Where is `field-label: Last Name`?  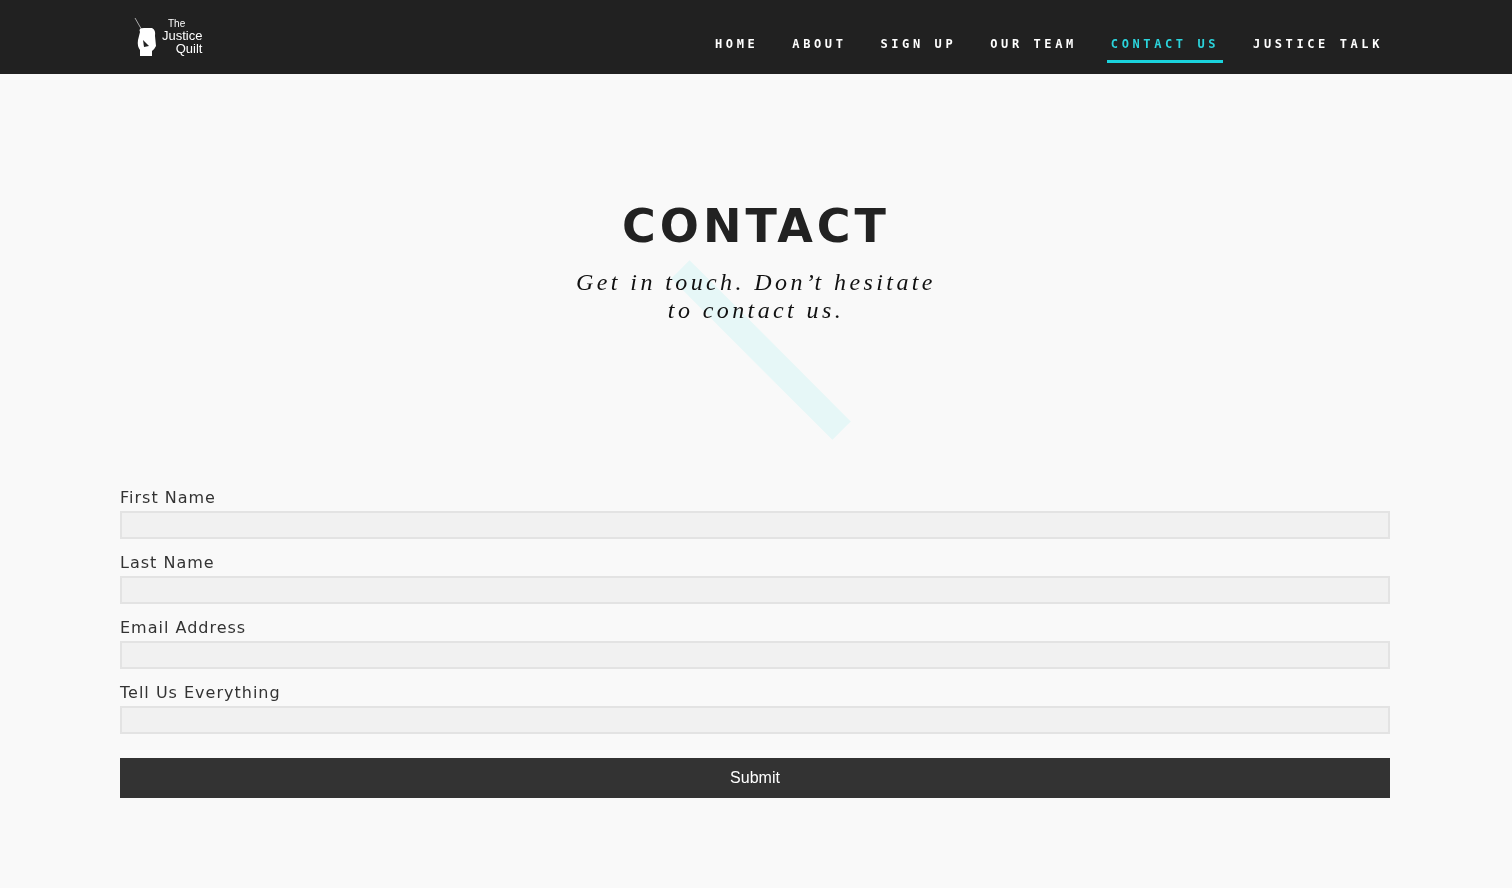 field-label: Last Name is located at coordinates (167, 562).